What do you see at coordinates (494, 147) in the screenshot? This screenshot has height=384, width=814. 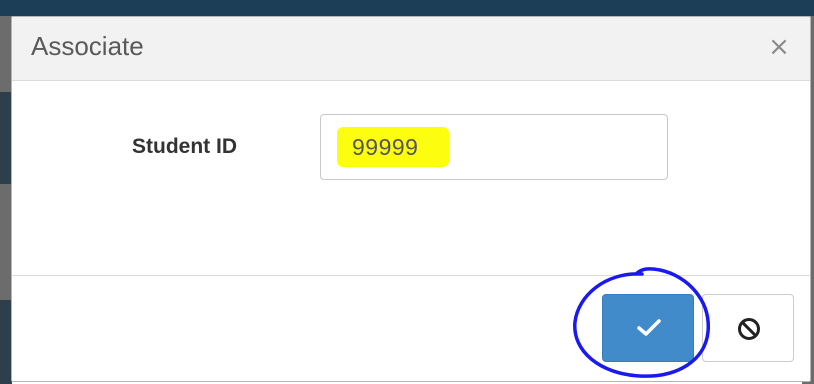 I see `student-id-input: 99999` at bounding box center [494, 147].